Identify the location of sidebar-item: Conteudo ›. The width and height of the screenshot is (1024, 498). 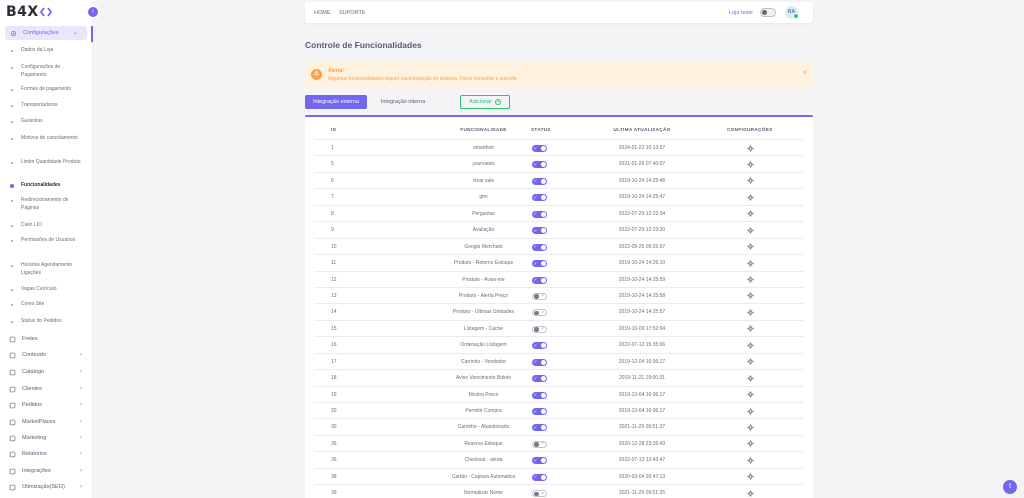
(46, 355).